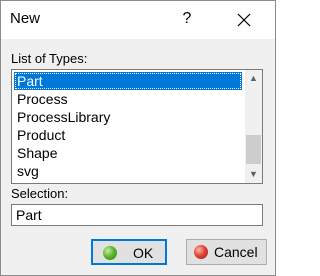  Describe the element at coordinates (110, 253) in the screenshot. I see `green-ball-icon` at that location.